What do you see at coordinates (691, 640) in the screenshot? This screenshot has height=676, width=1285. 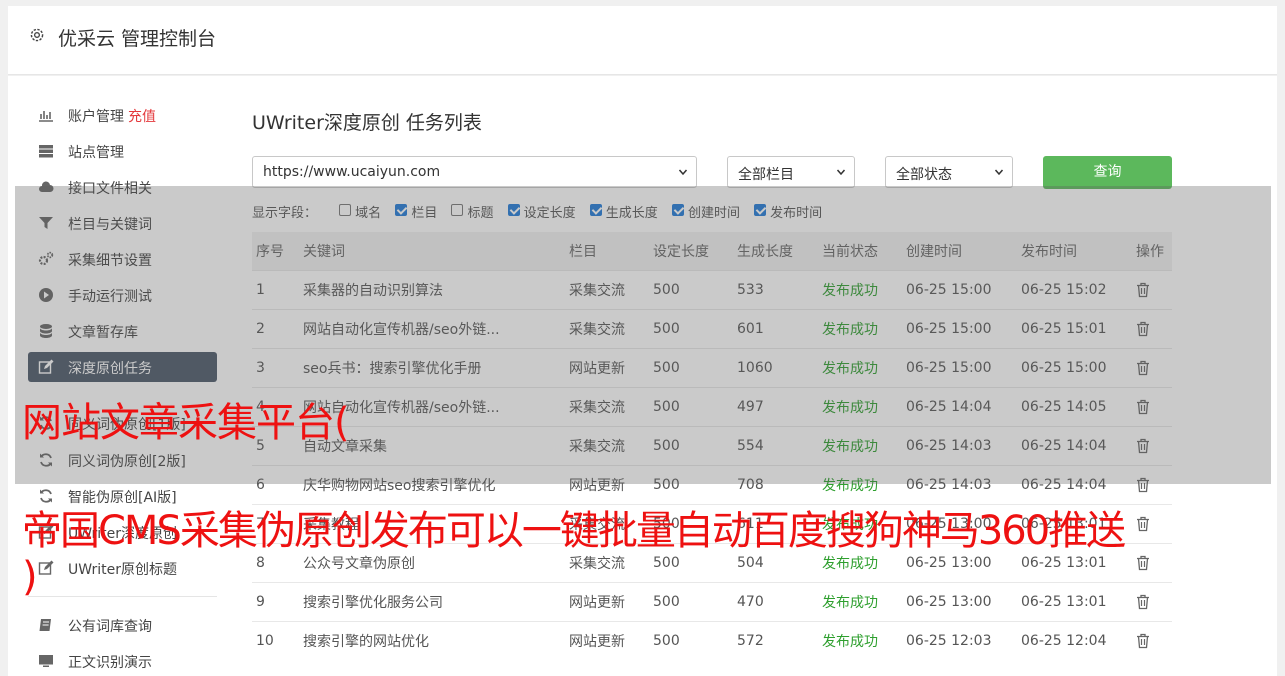 I see `cell-set-length: 500` at bounding box center [691, 640].